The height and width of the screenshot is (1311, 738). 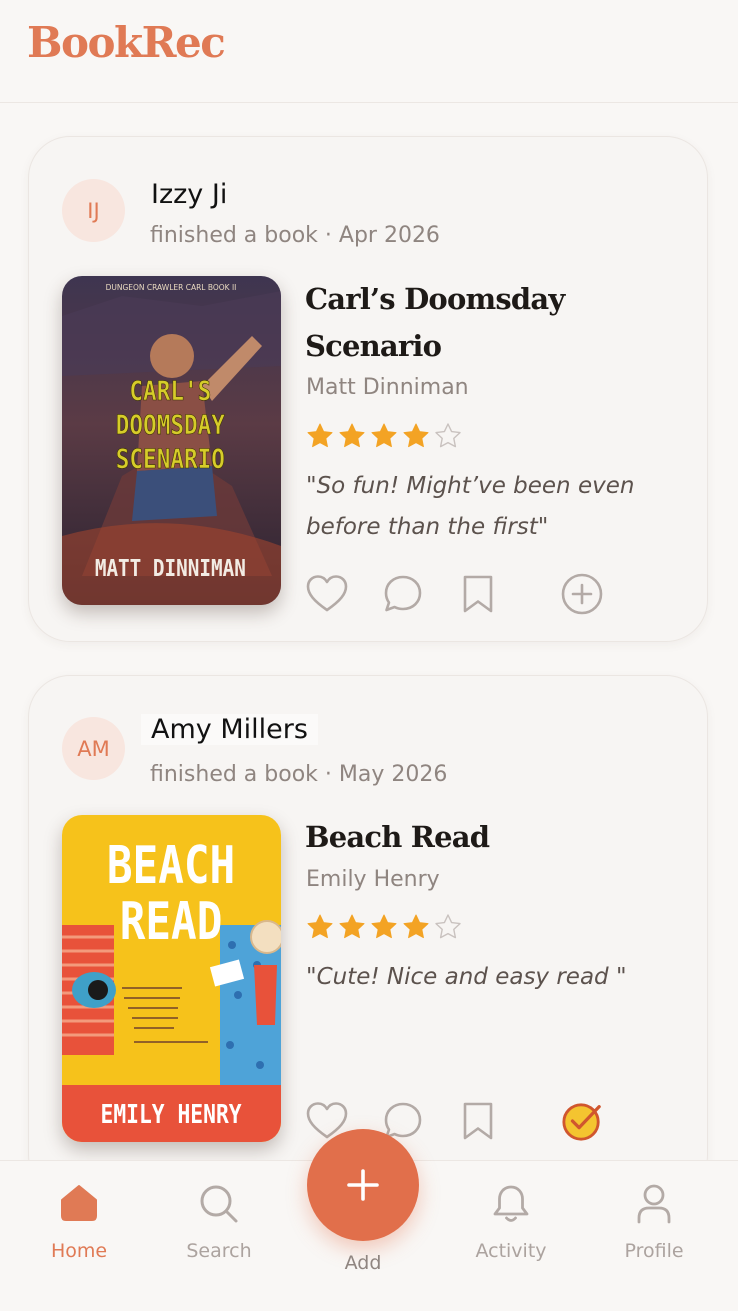 I want to click on plus-circle-icon, so click(x=582, y=594).